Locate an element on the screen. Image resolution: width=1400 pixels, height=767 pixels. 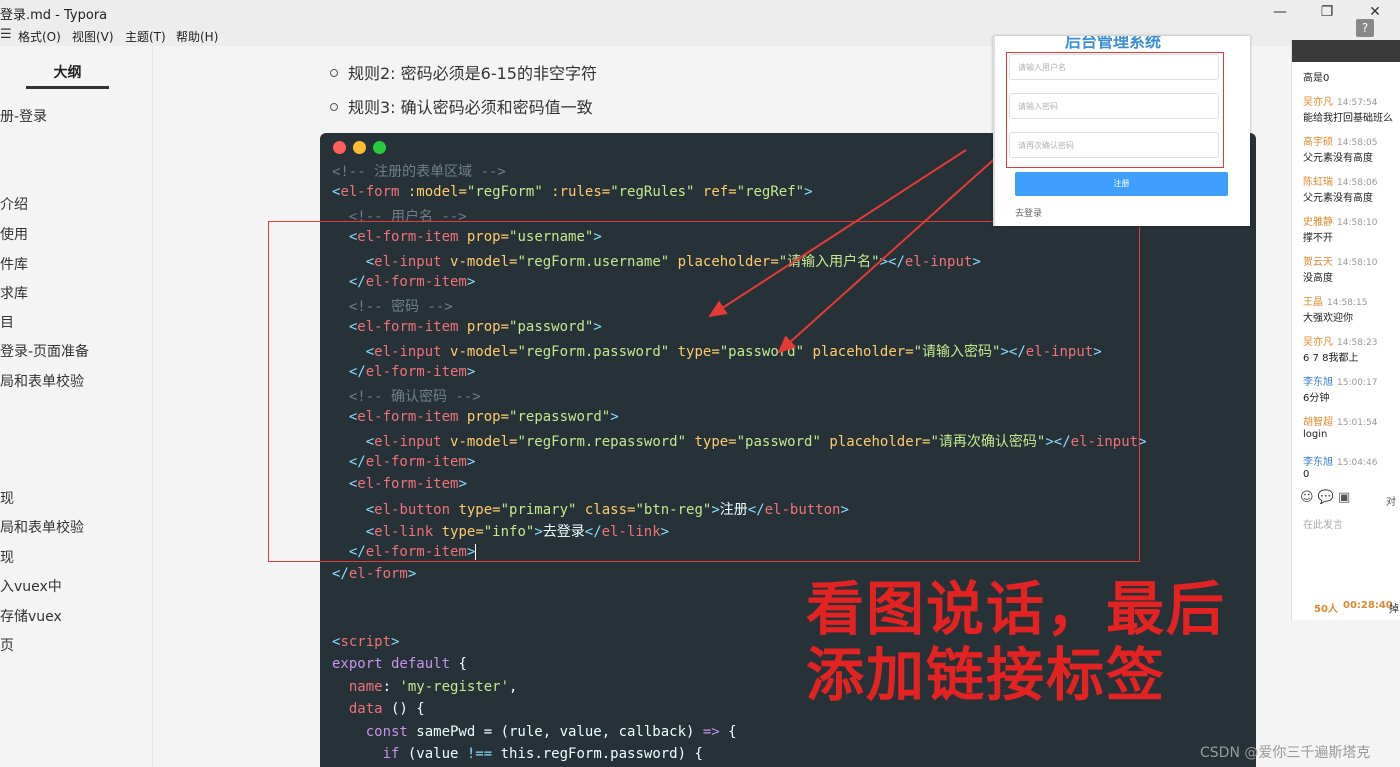
chat-sender: 高宇硕 14:58:05 is located at coordinates (1340, 140).